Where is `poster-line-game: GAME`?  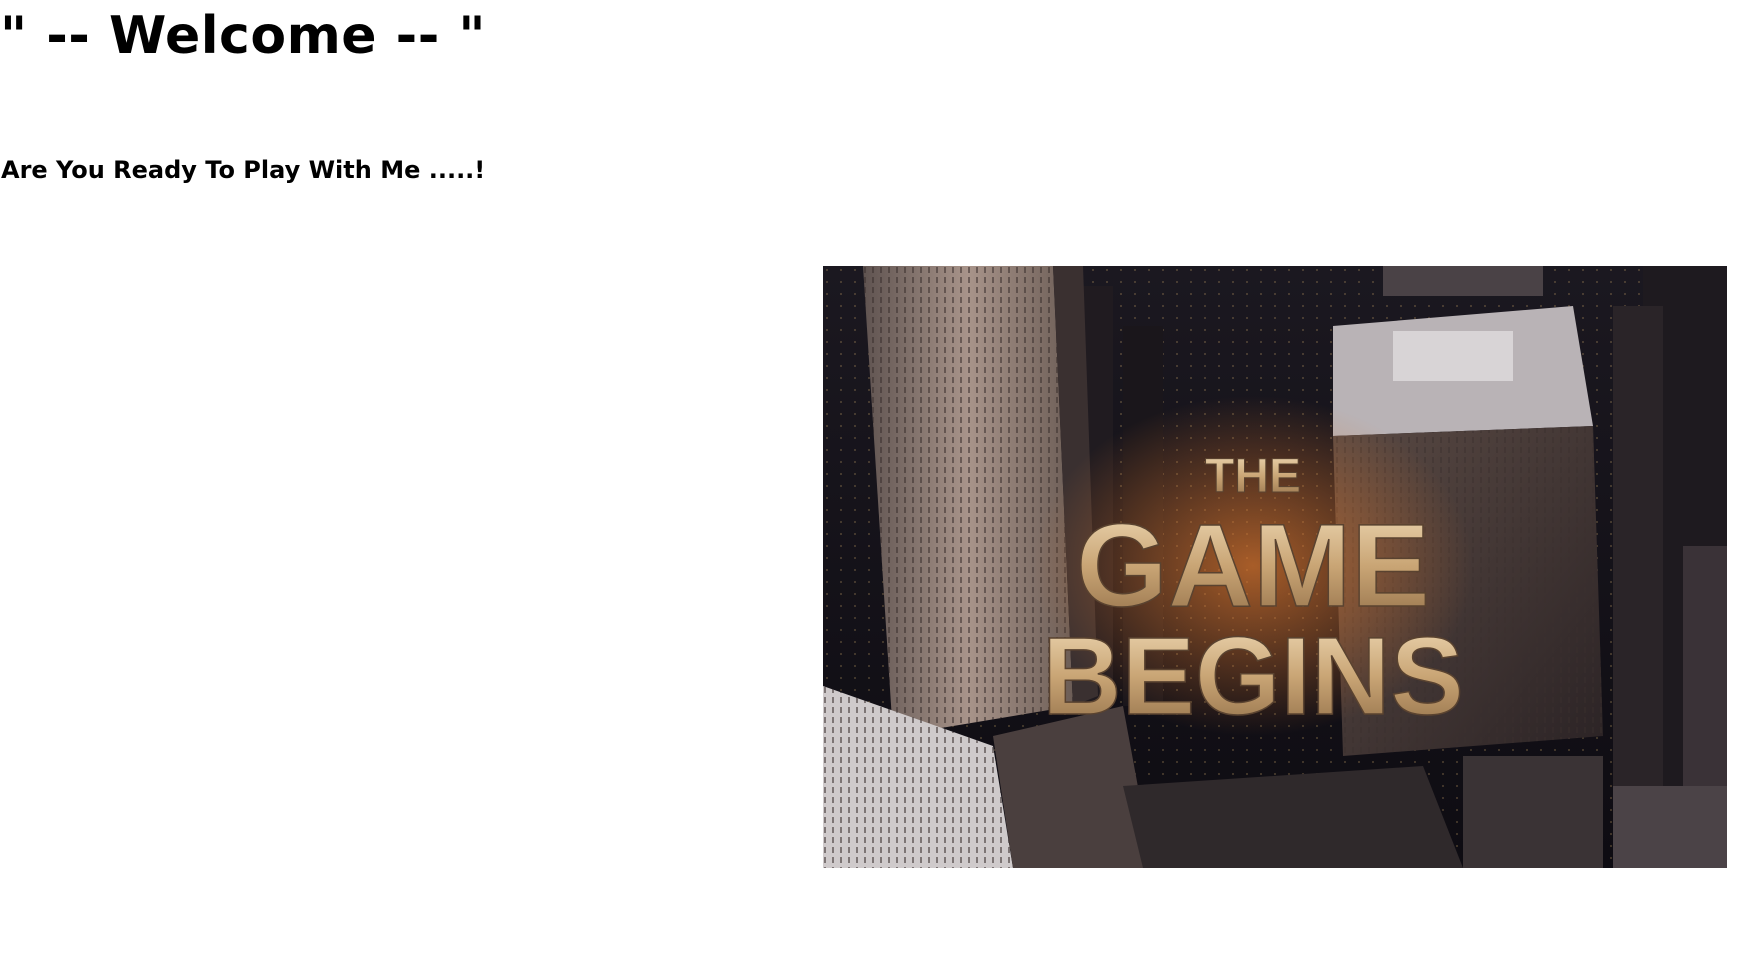
poster-line-game: GAME is located at coordinates (1253, 566).